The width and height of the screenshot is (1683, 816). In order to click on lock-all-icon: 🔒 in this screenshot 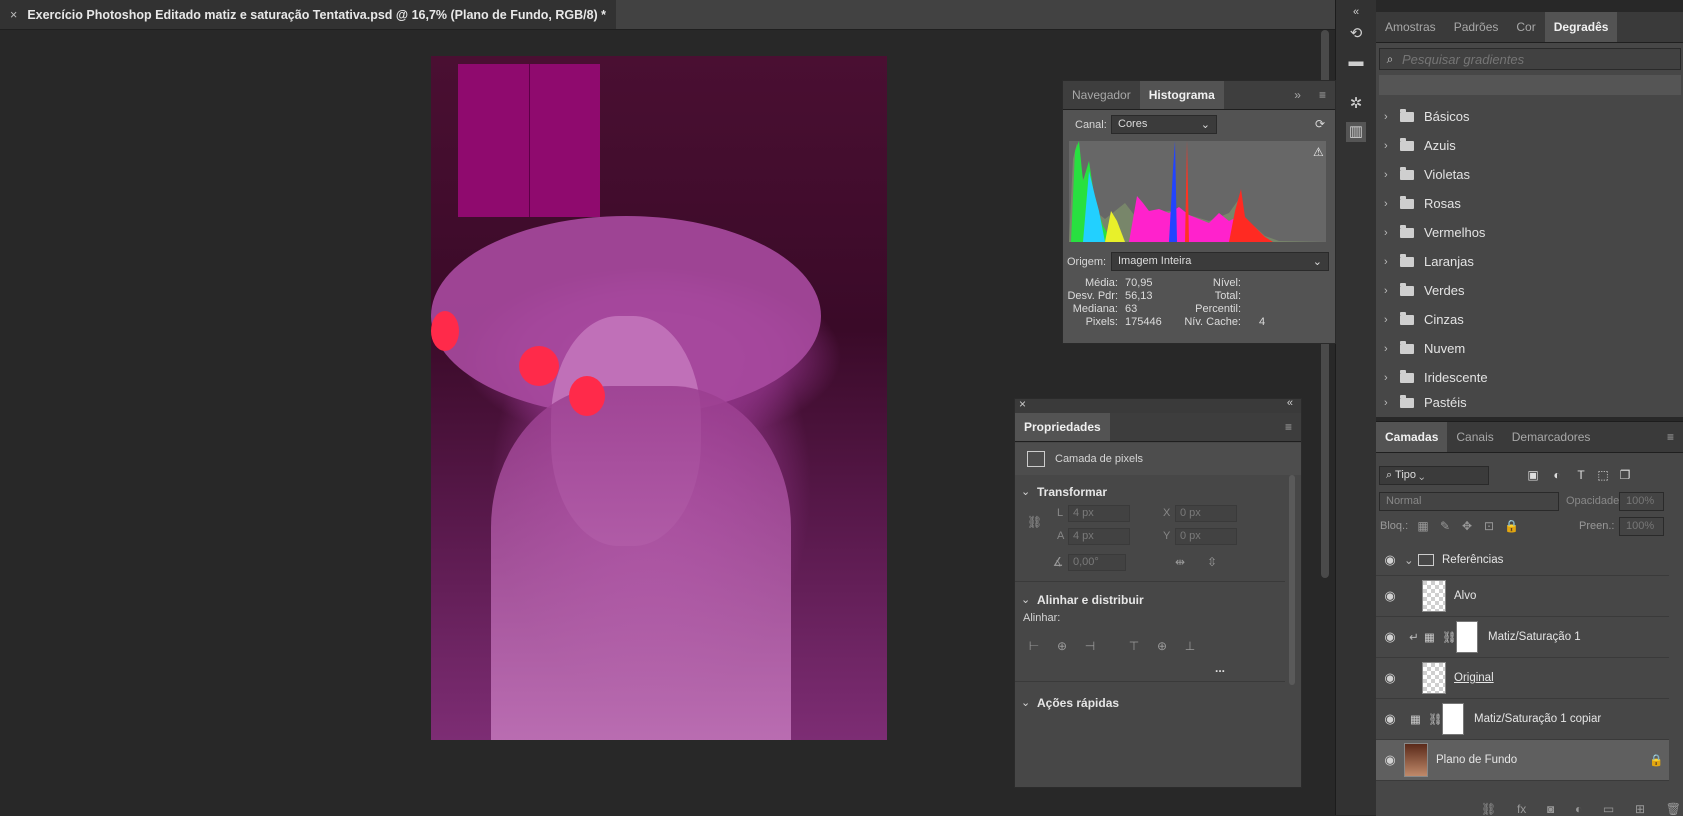, I will do `click(1511, 526)`.